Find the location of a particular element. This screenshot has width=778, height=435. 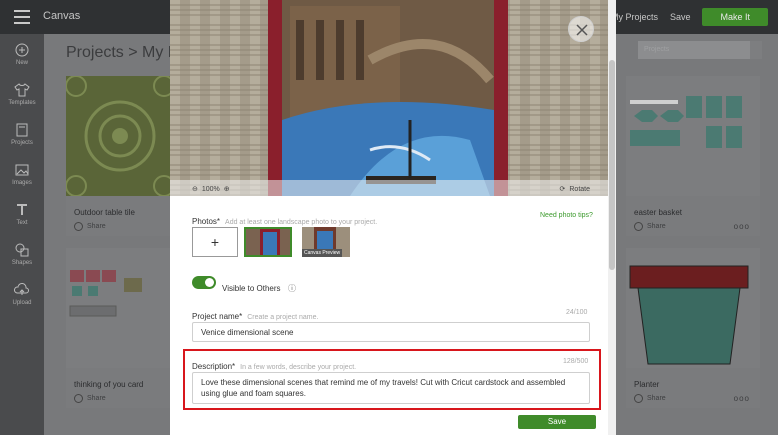

sidebar-label: Projects is located at coordinates (22, 143).